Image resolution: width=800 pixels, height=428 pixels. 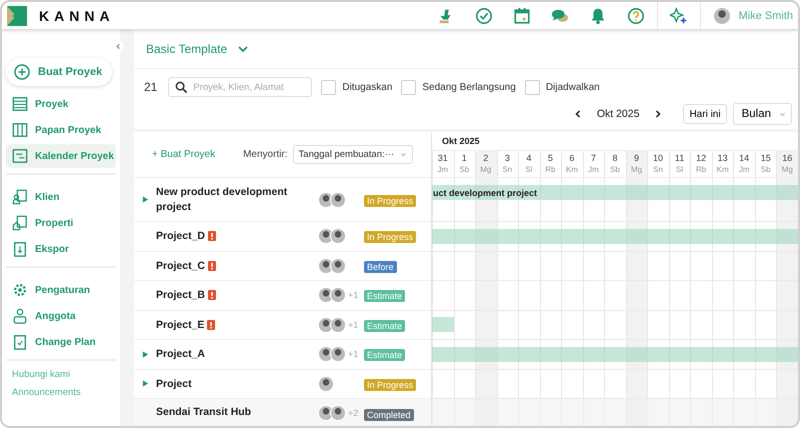 What do you see at coordinates (198, 49) in the screenshot?
I see `template-dropdown: Basic Template` at bounding box center [198, 49].